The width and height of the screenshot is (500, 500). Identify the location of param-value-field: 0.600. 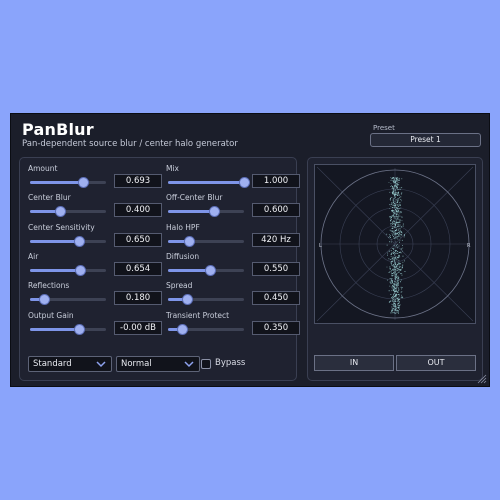
(276, 210).